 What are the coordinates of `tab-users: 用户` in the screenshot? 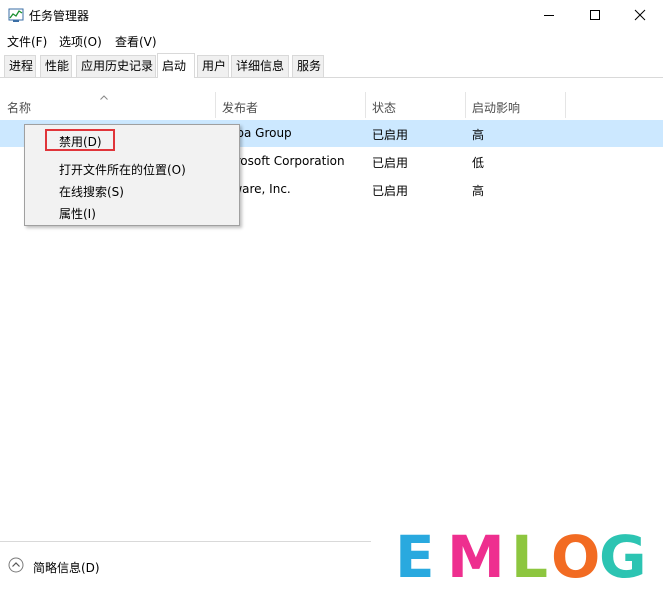 It's located at (213, 66).